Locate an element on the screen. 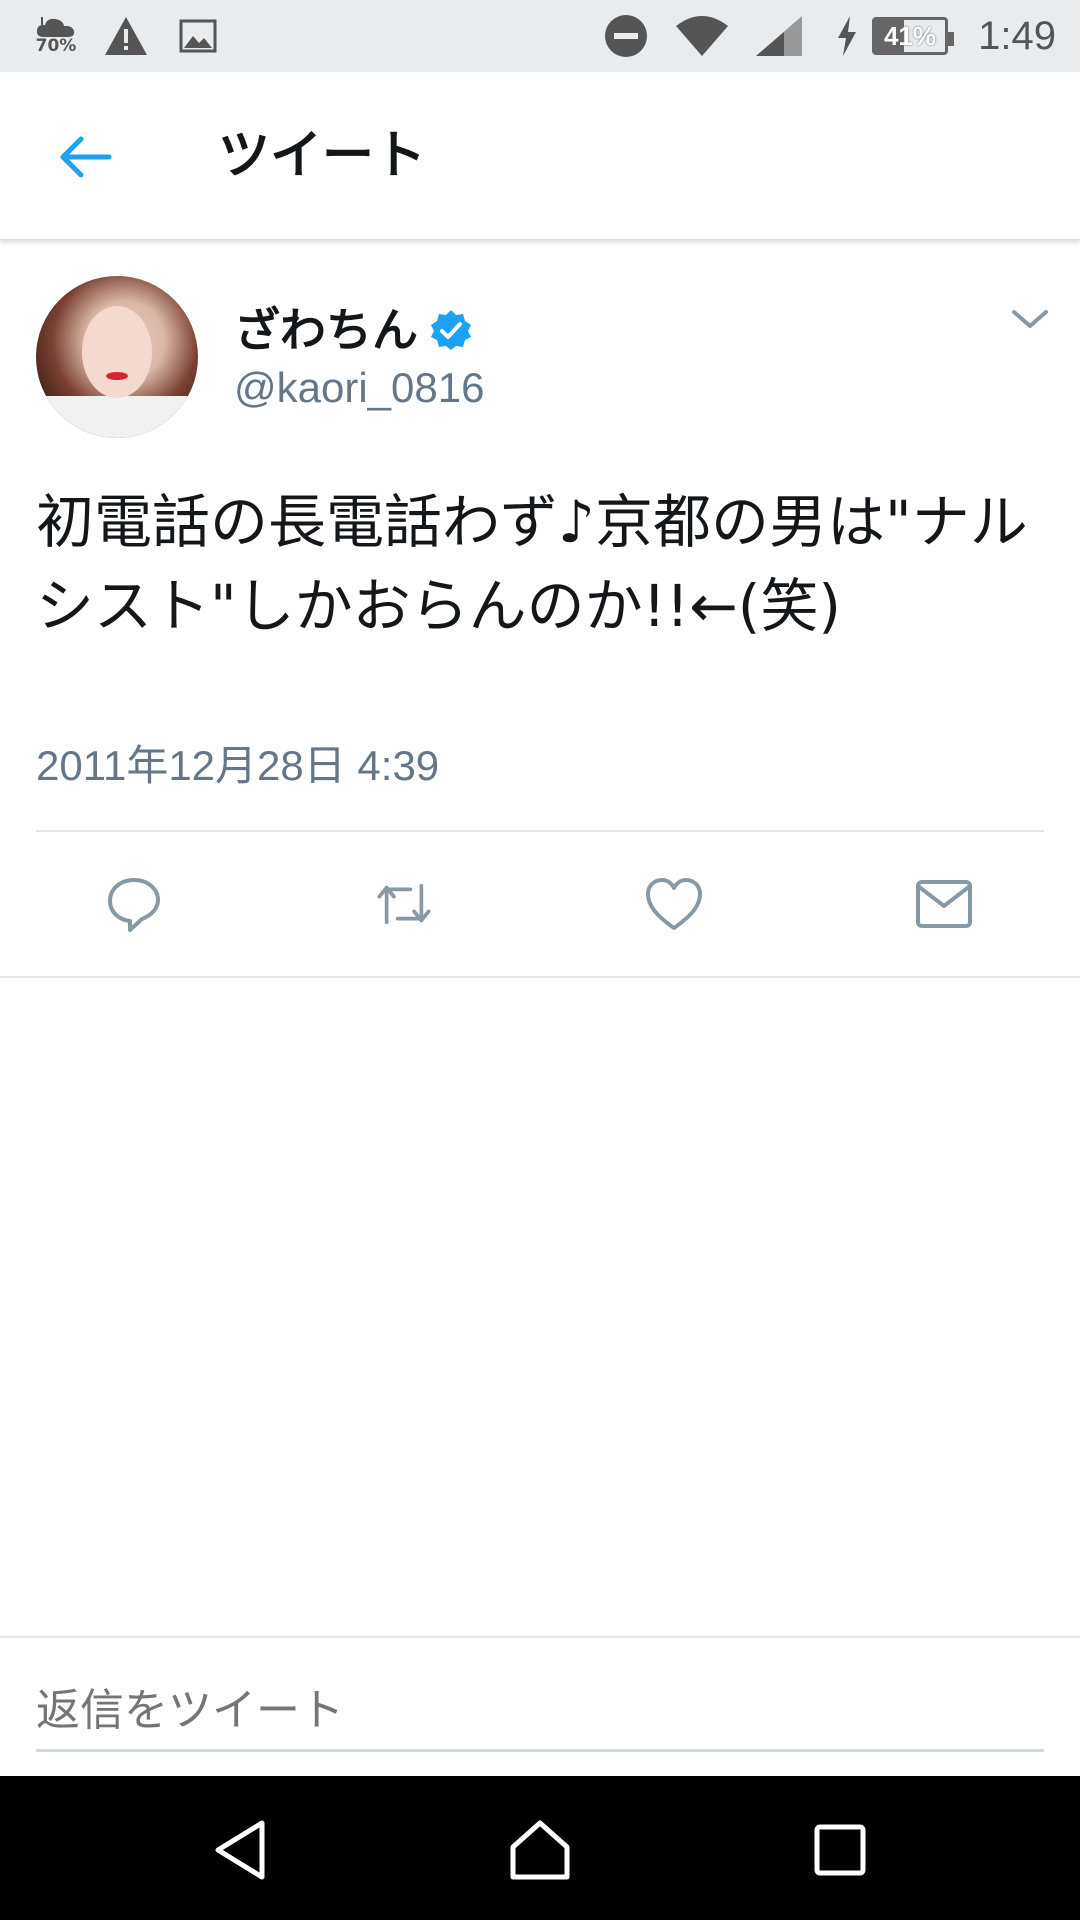 The width and height of the screenshot is (1080, 1920). battery-percent: 41% is located at coordinates (910, 35).